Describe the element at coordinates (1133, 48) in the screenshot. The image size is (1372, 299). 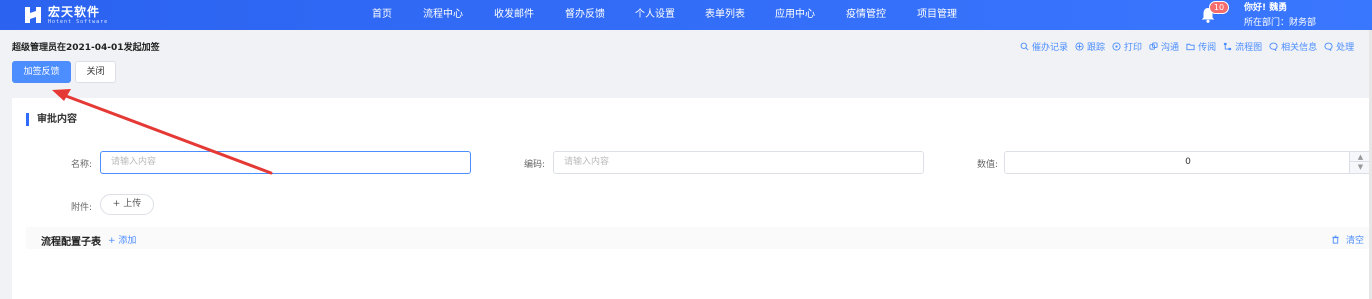
I see `toolbar-label: 打印` at that location.